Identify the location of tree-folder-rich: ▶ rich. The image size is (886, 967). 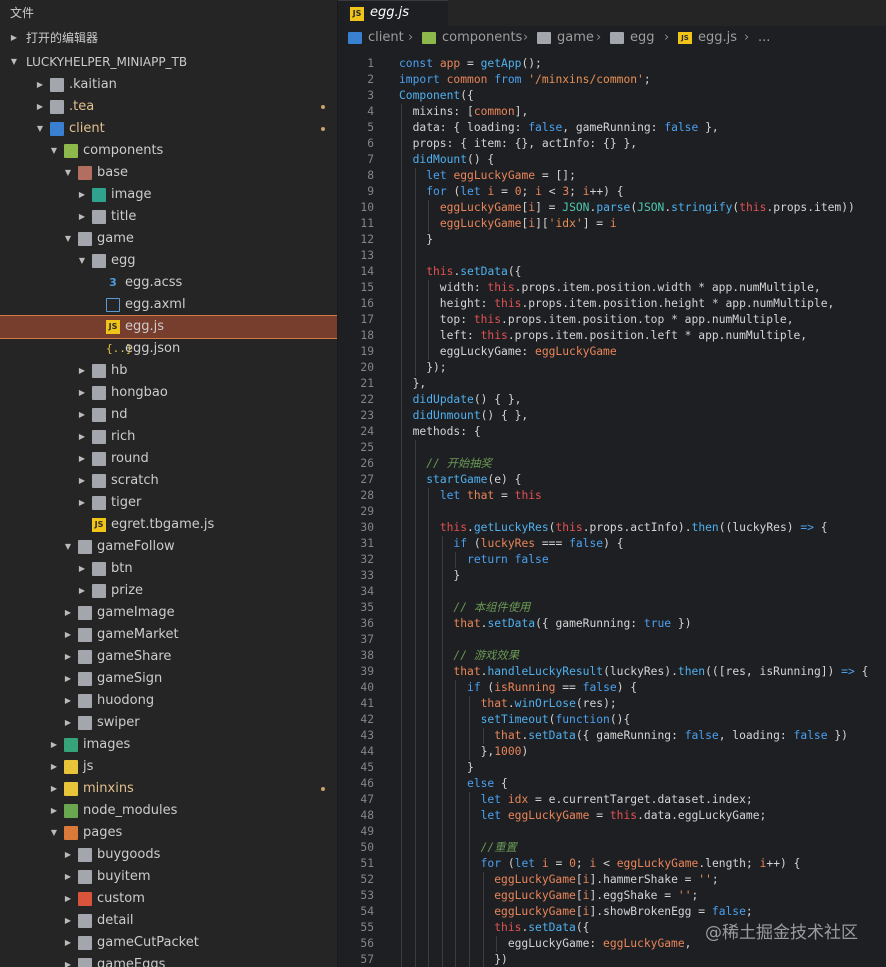
(168, 437).